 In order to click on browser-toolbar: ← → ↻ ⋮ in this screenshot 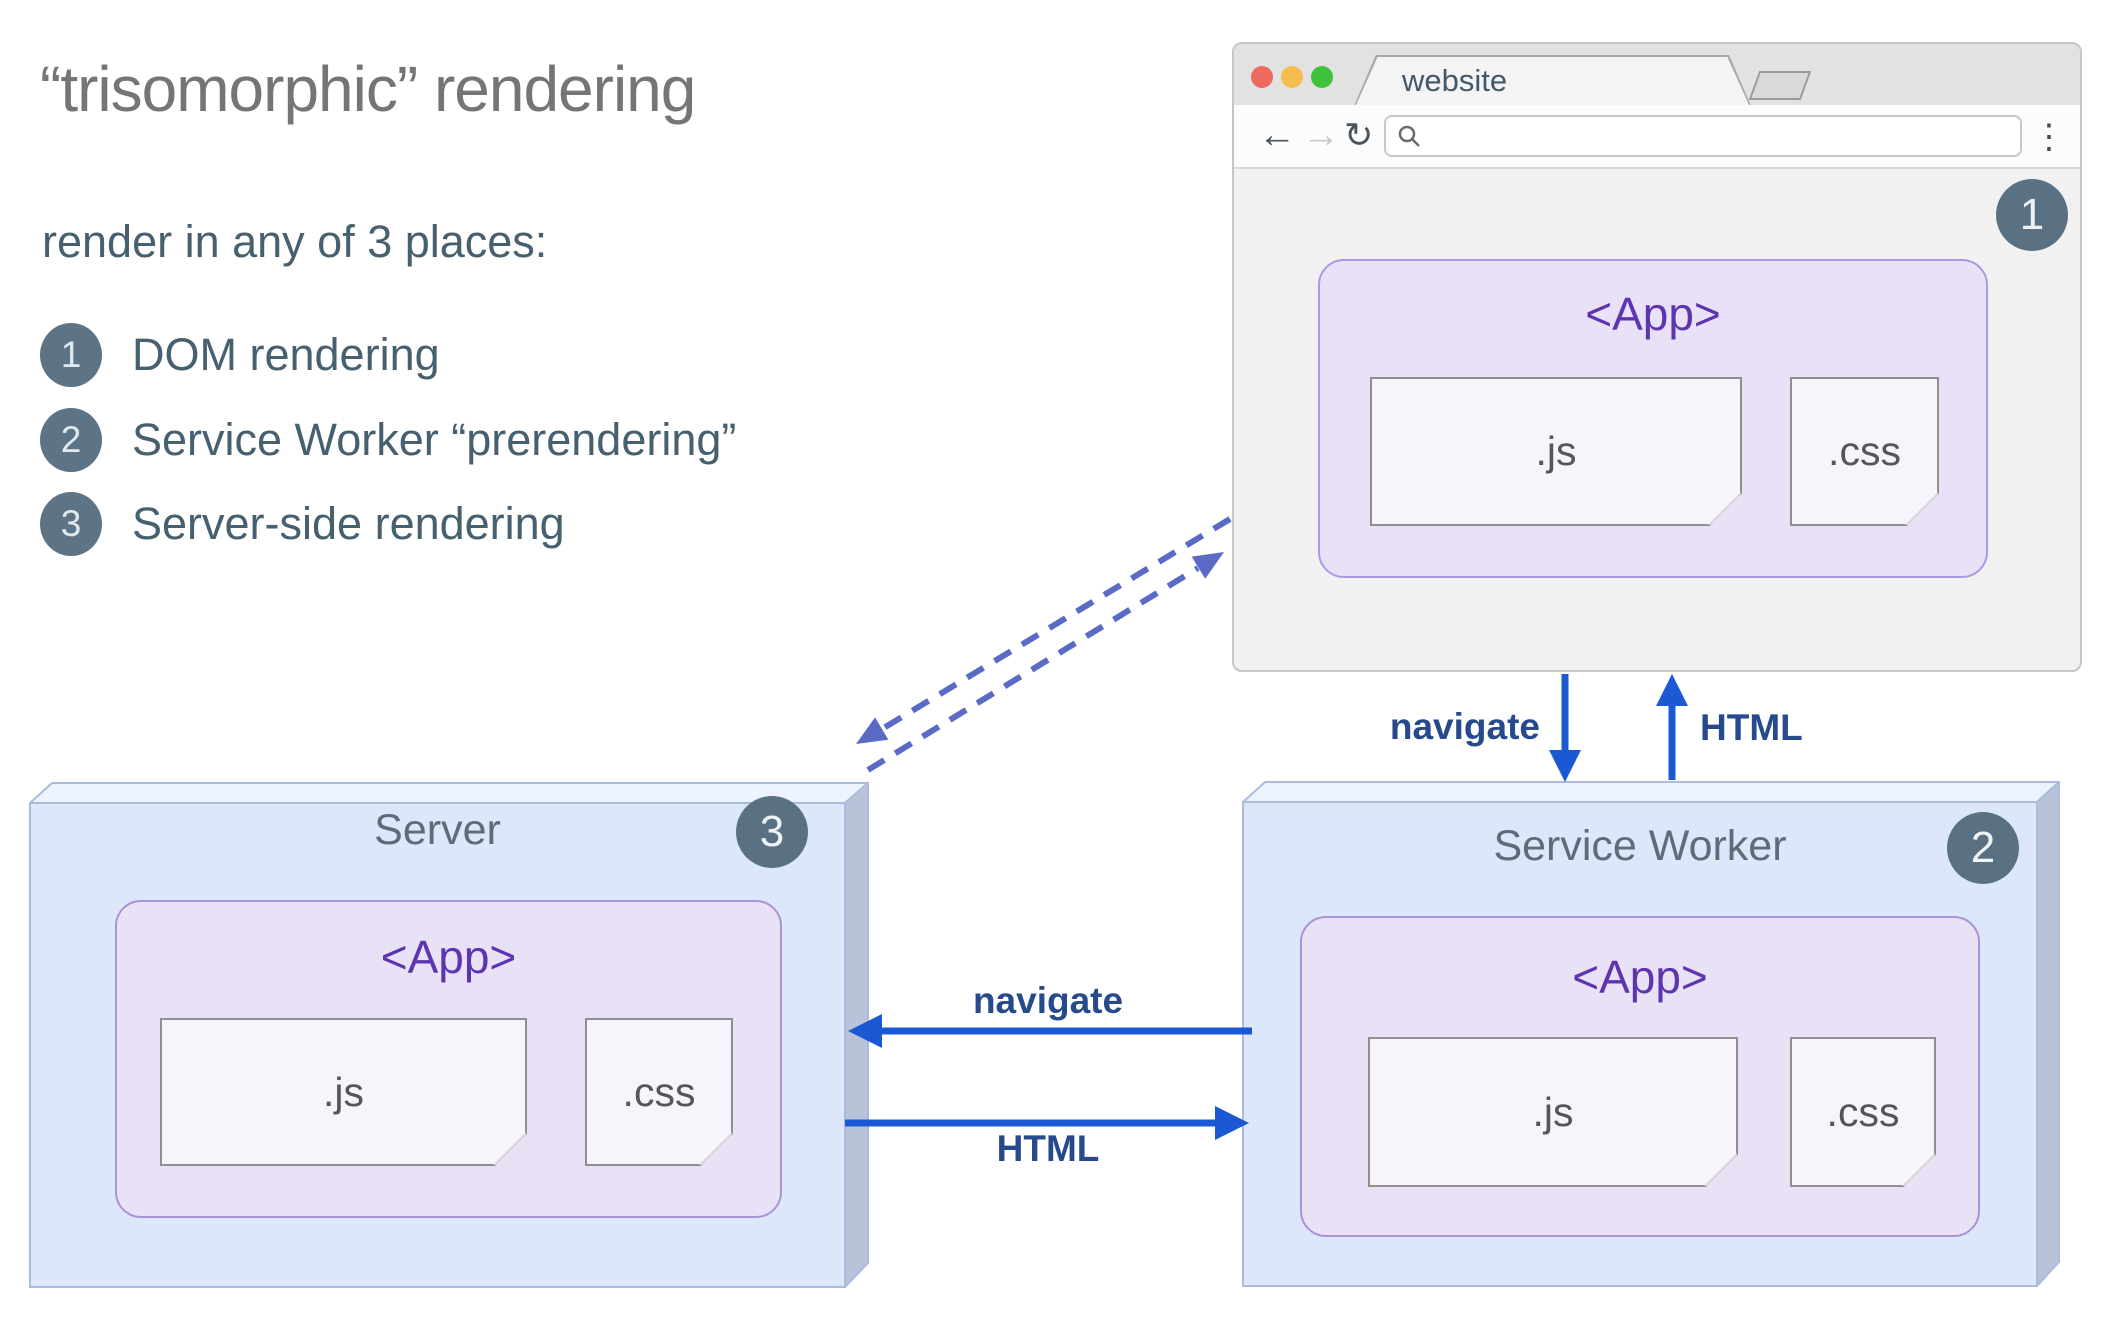, I will do `click(1657, 137)`.